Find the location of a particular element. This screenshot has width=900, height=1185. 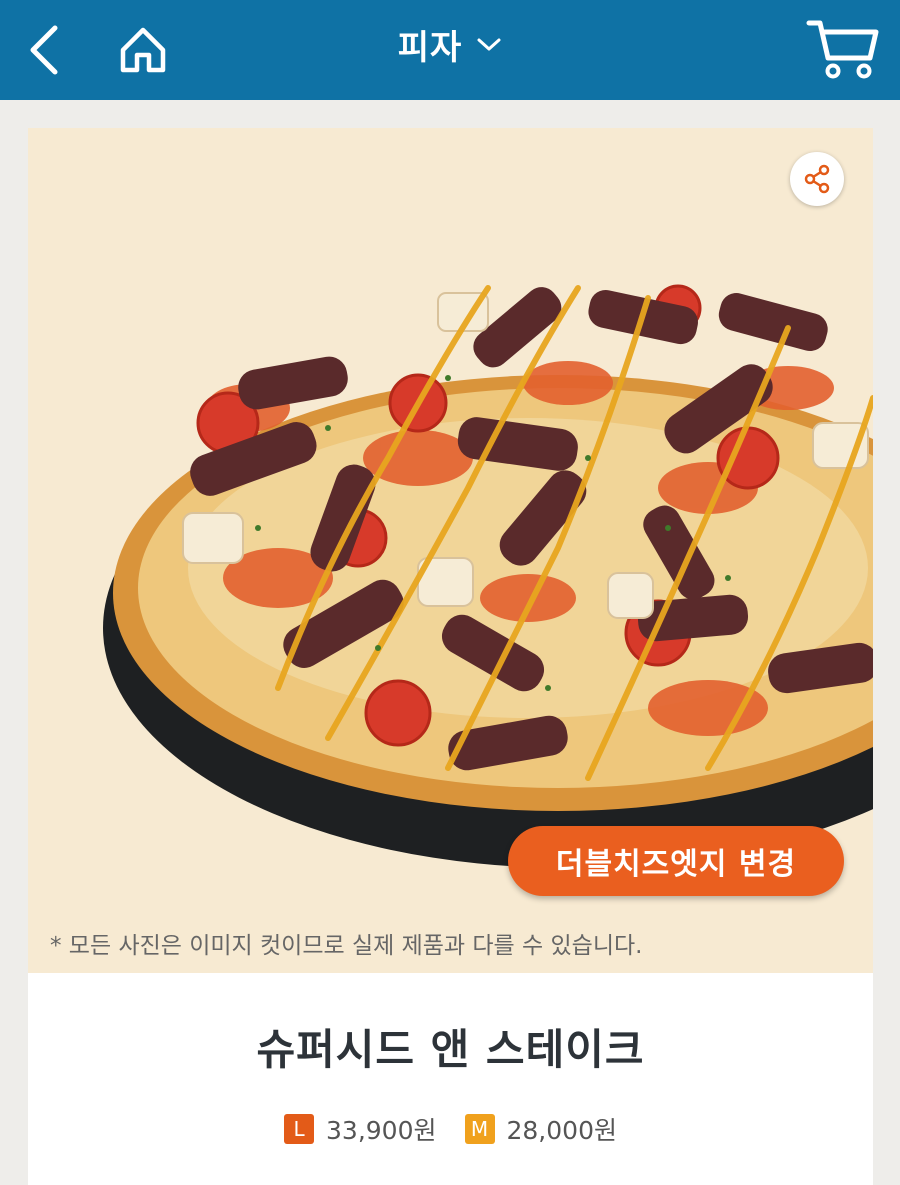

top-app-bar: 피자 is located at coordinates (450, 50).